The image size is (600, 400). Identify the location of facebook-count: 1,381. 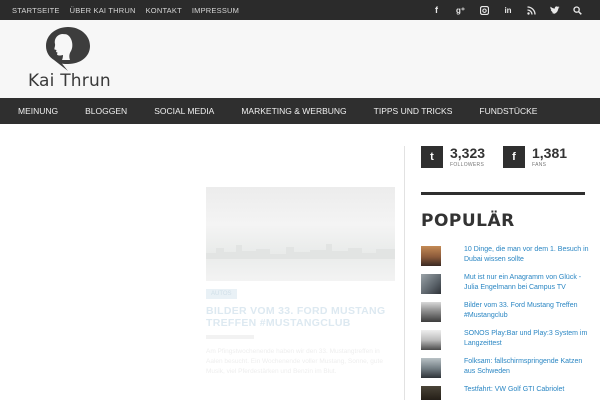
(550, 153).